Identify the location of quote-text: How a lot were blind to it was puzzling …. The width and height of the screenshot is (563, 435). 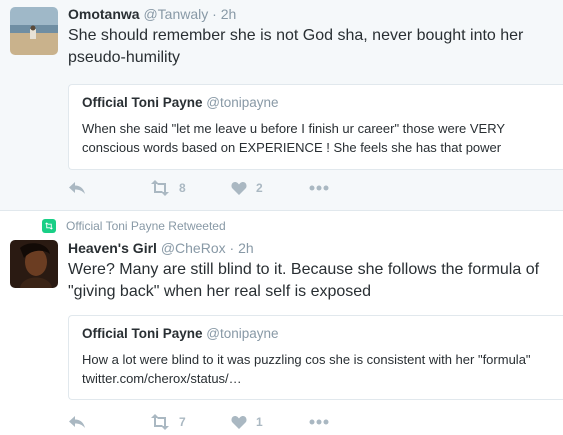
(306, 369).